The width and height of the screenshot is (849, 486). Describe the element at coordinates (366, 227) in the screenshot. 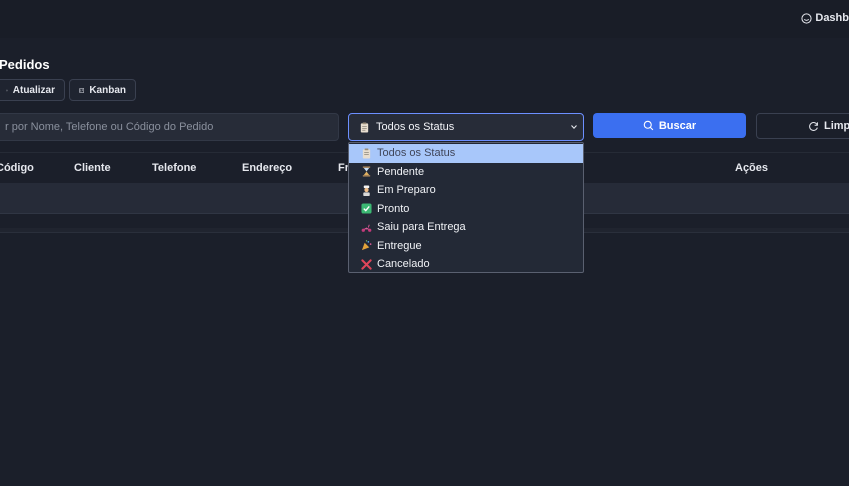

I see `scooter-icon` at that location.